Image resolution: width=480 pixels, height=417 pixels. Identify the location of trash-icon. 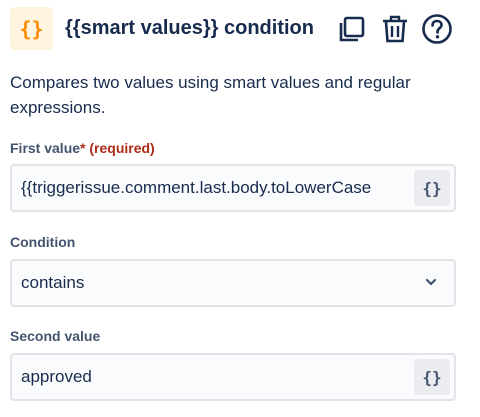
(395, 29).